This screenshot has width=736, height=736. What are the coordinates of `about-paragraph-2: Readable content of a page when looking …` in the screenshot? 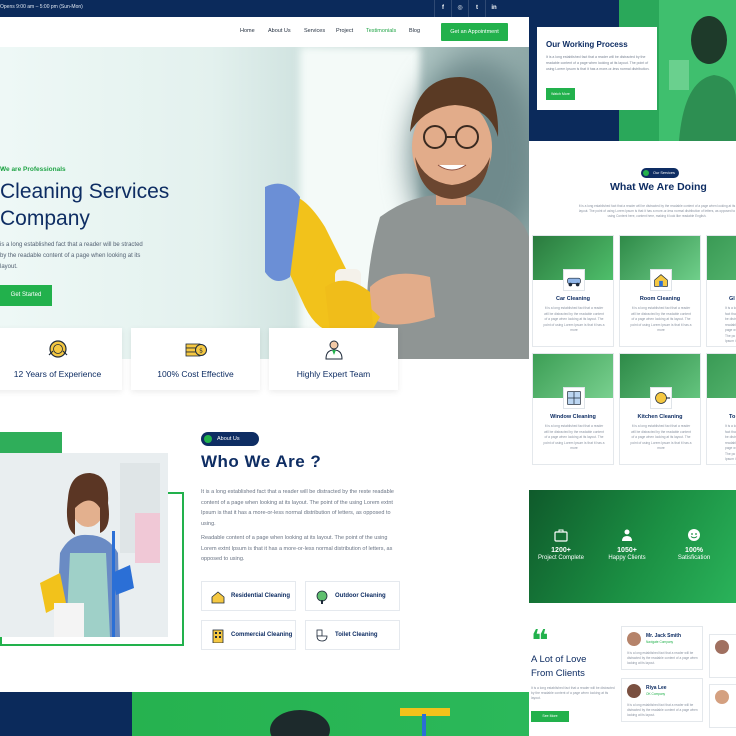 It's located at (297, 548).